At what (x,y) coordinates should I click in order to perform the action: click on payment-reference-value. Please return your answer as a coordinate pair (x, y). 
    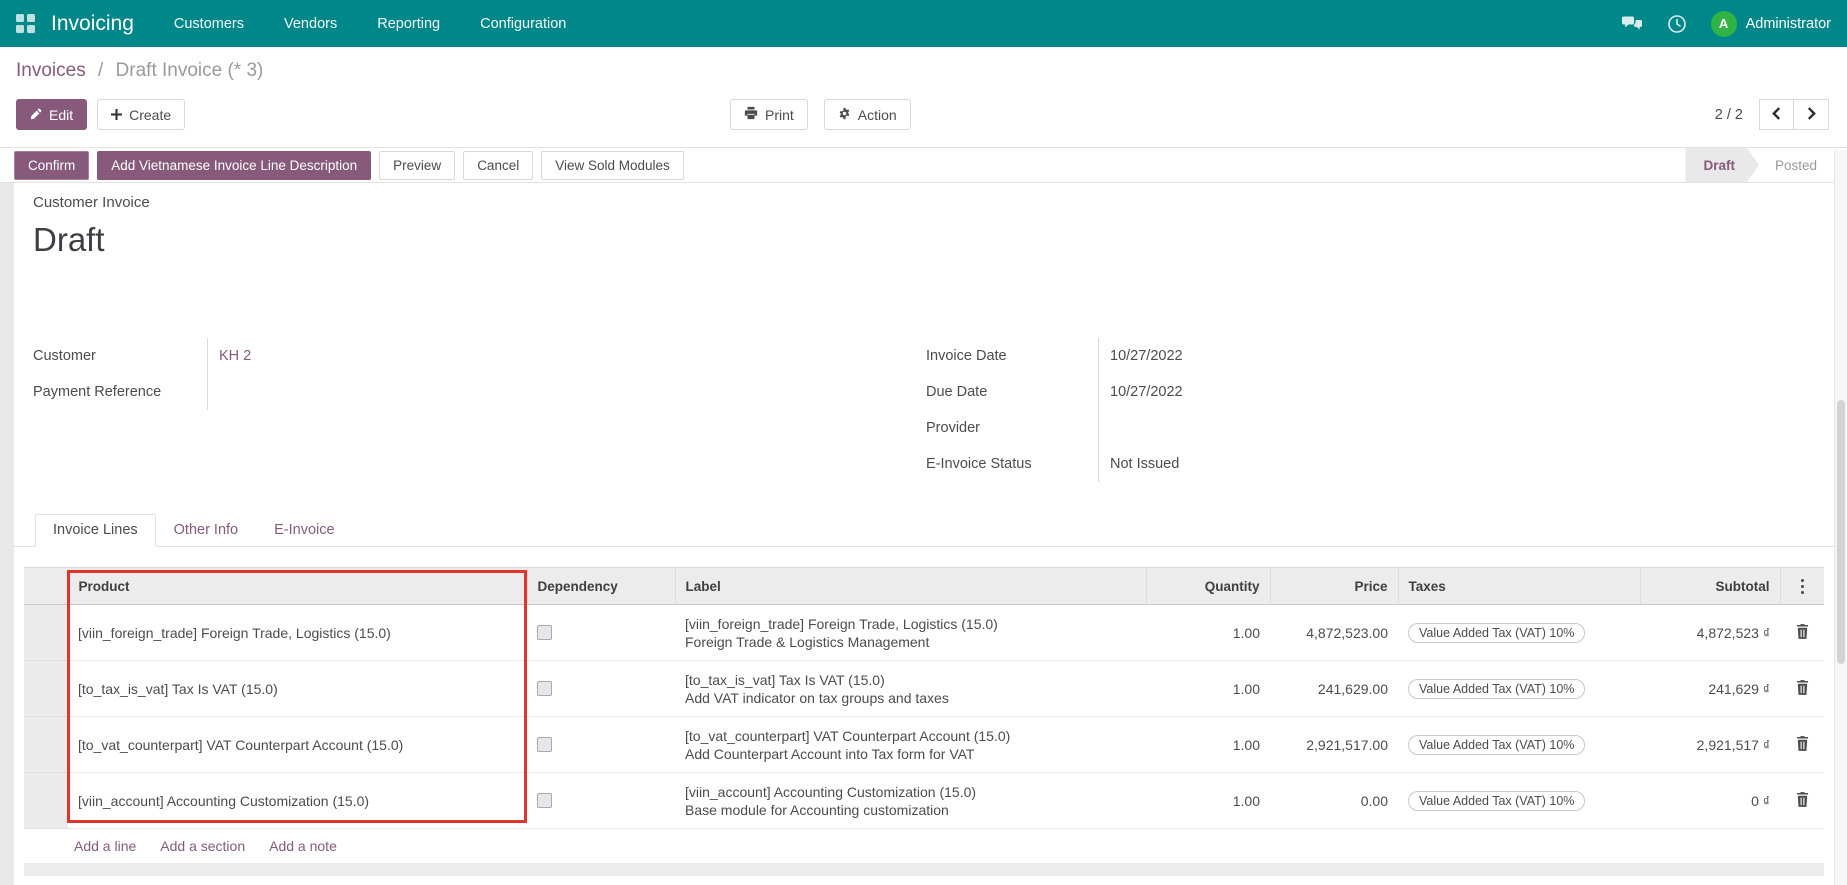
    Looking at the image, I should click on (477, 392).